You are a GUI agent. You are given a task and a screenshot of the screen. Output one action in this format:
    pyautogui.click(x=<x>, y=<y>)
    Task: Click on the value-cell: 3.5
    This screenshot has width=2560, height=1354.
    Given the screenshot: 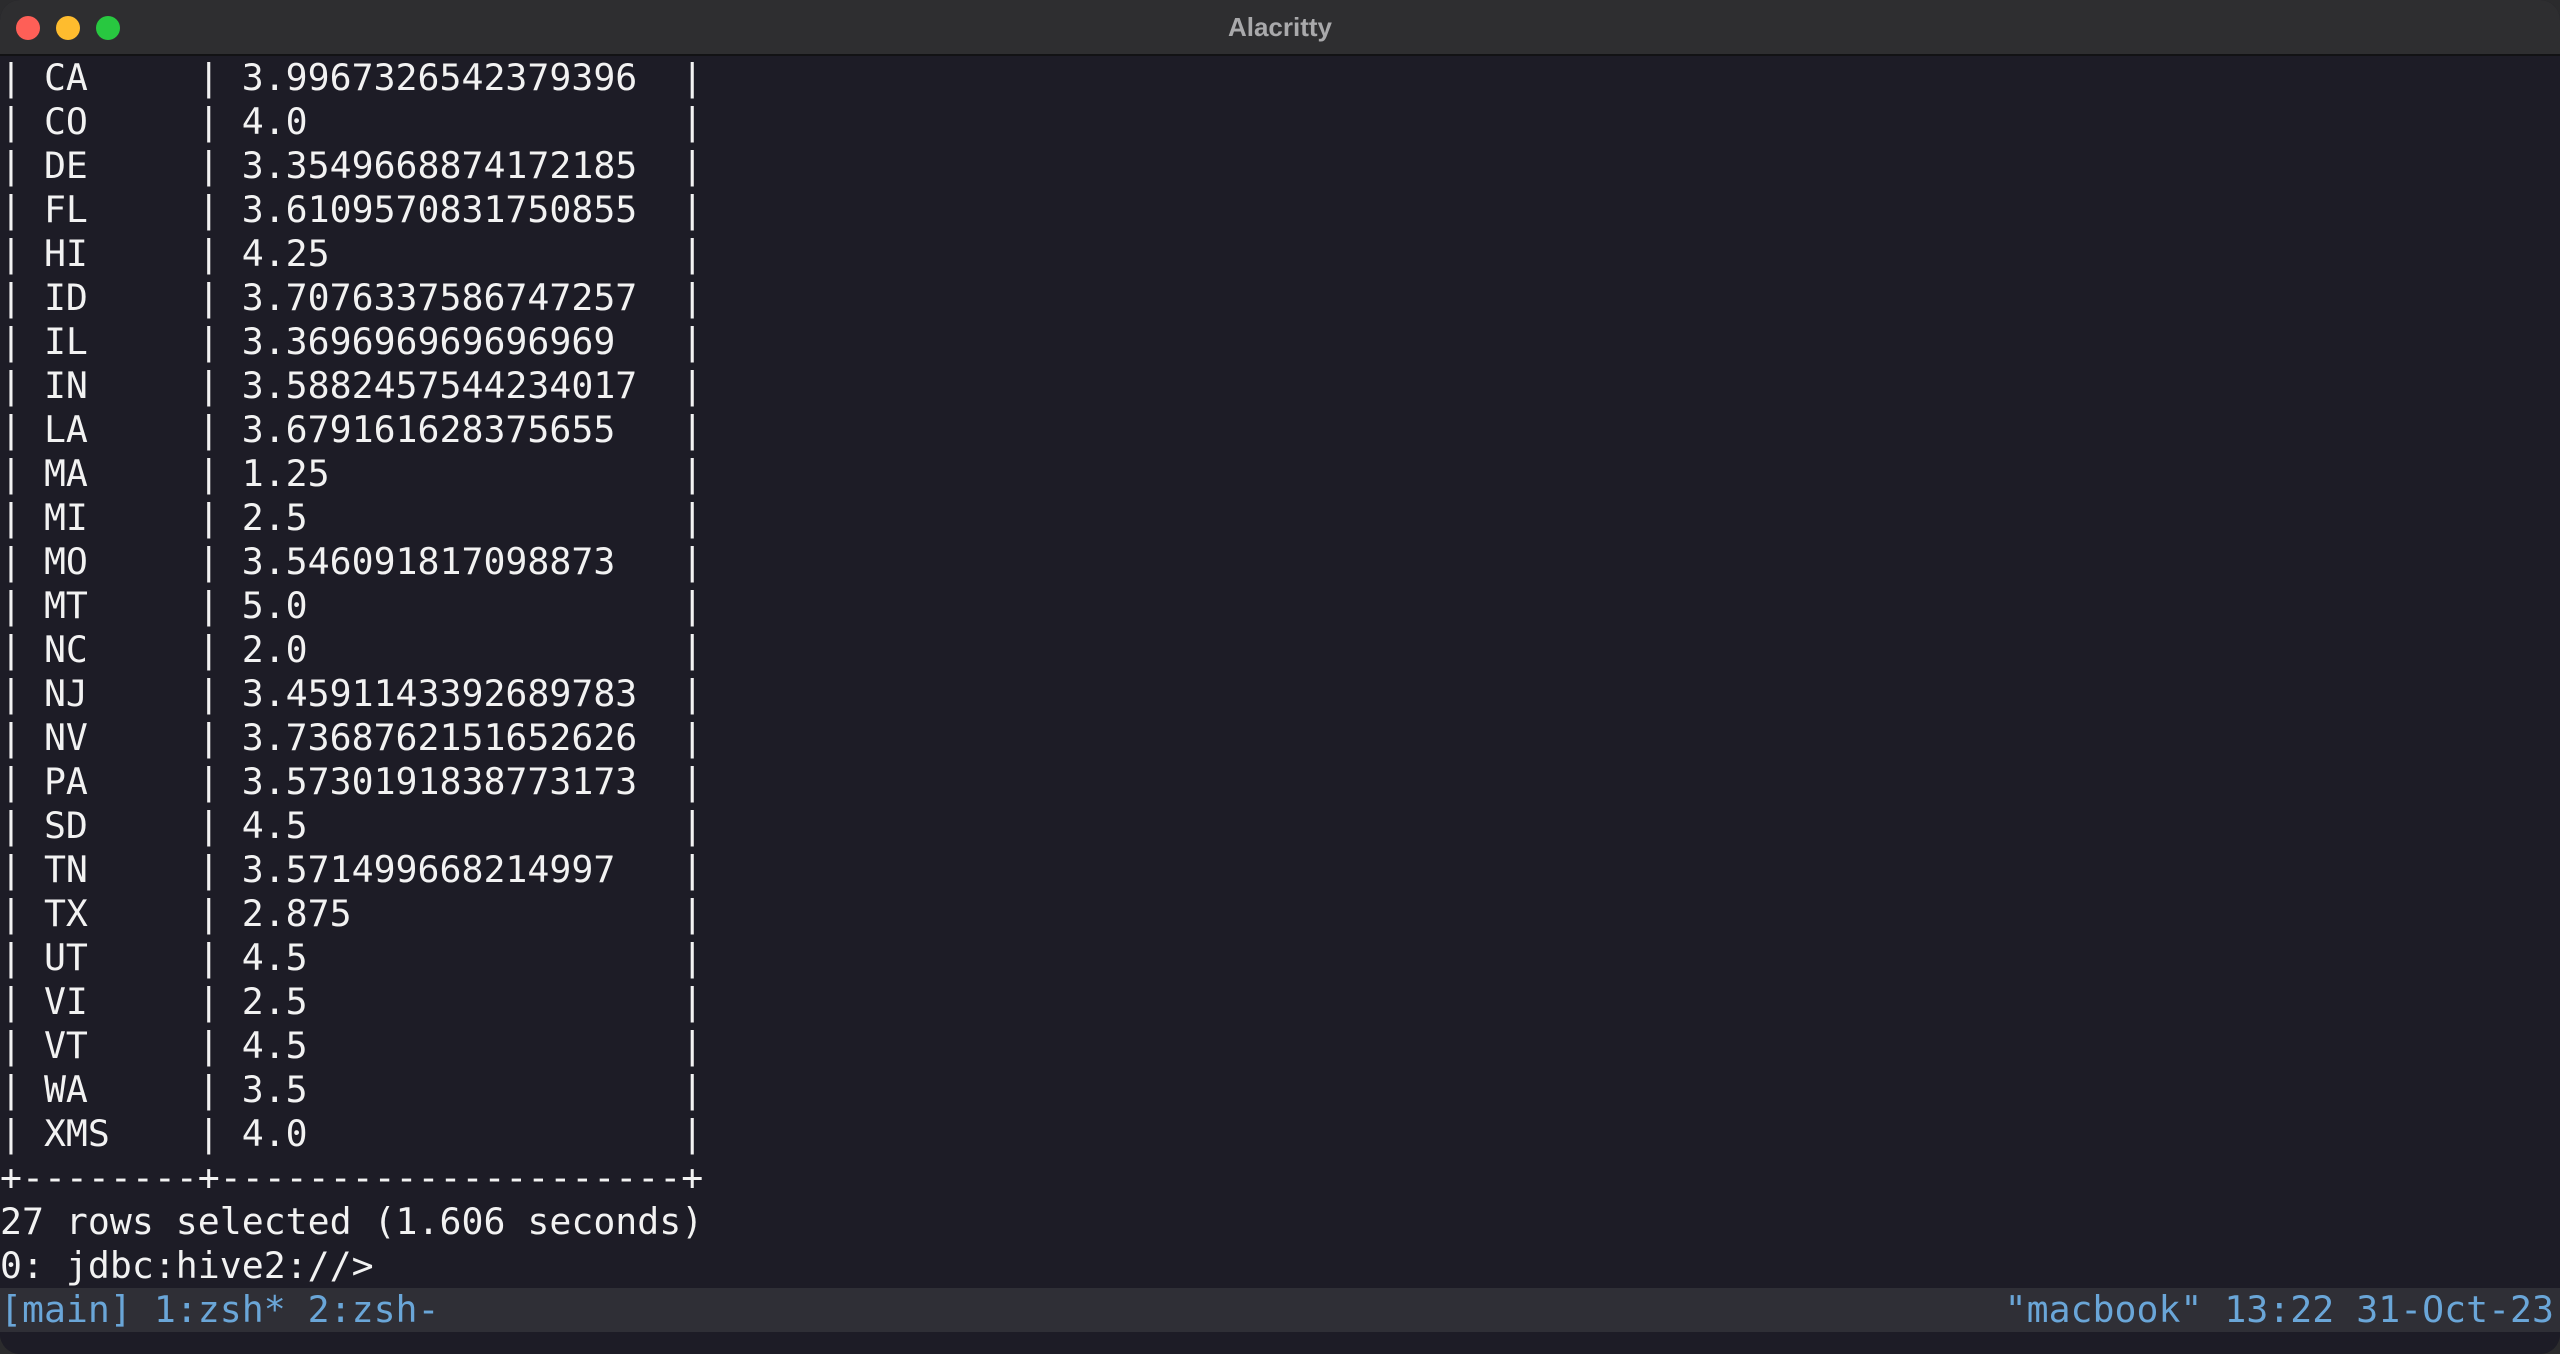 What is the action you would take?
    pyautogui.click(x=461, y=1089)
    